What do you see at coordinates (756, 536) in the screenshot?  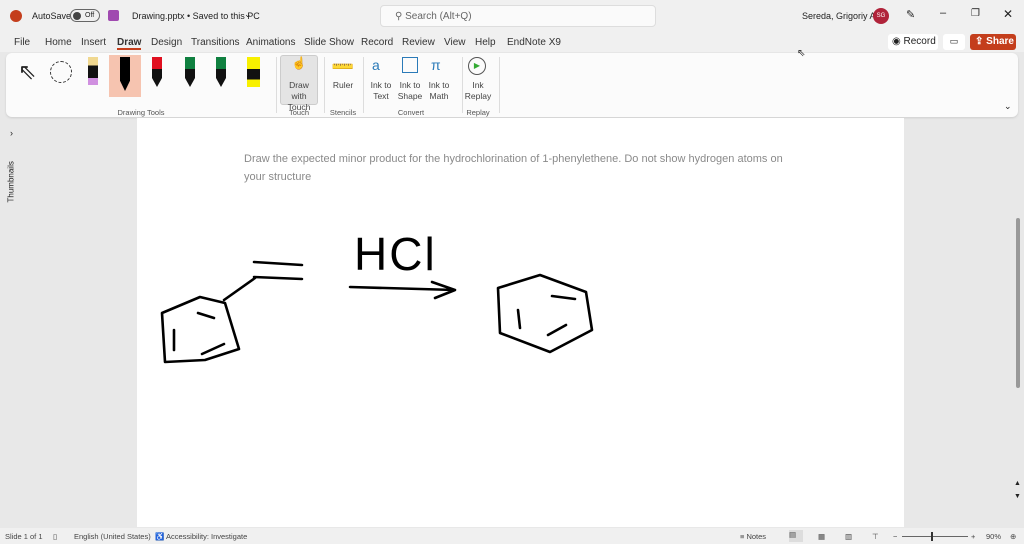 I see `notes-label: Notes` at bounding box center [756, 536].